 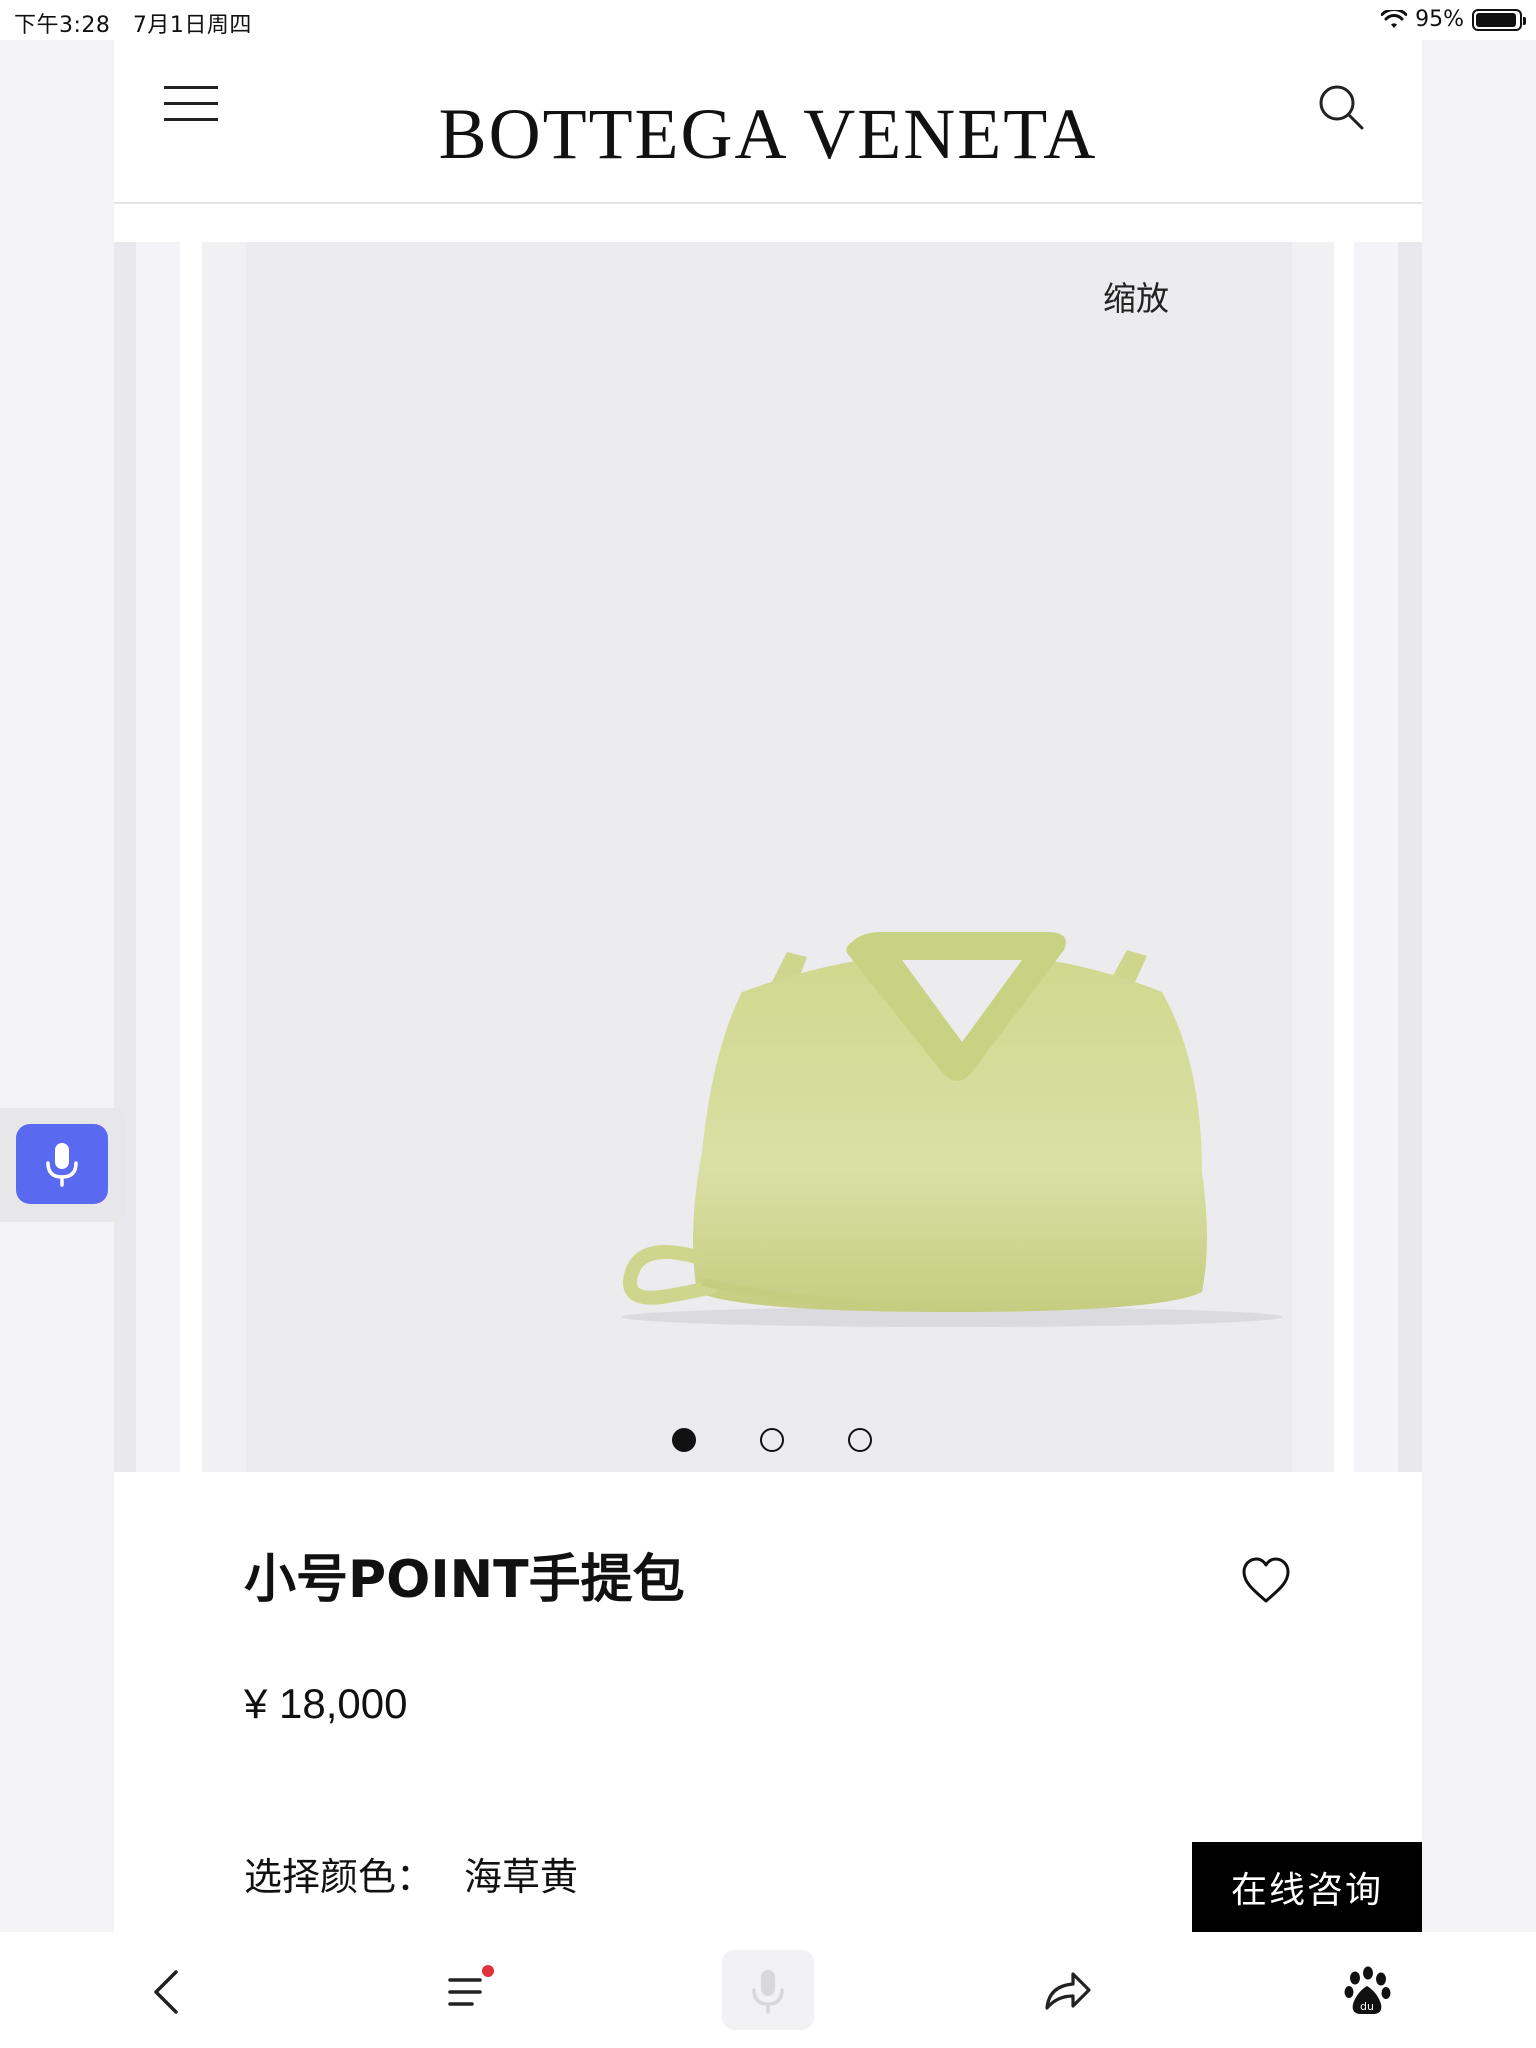 I want to click on brand-logo: BOTTEGA VENETA, so click(x=768, y=134).